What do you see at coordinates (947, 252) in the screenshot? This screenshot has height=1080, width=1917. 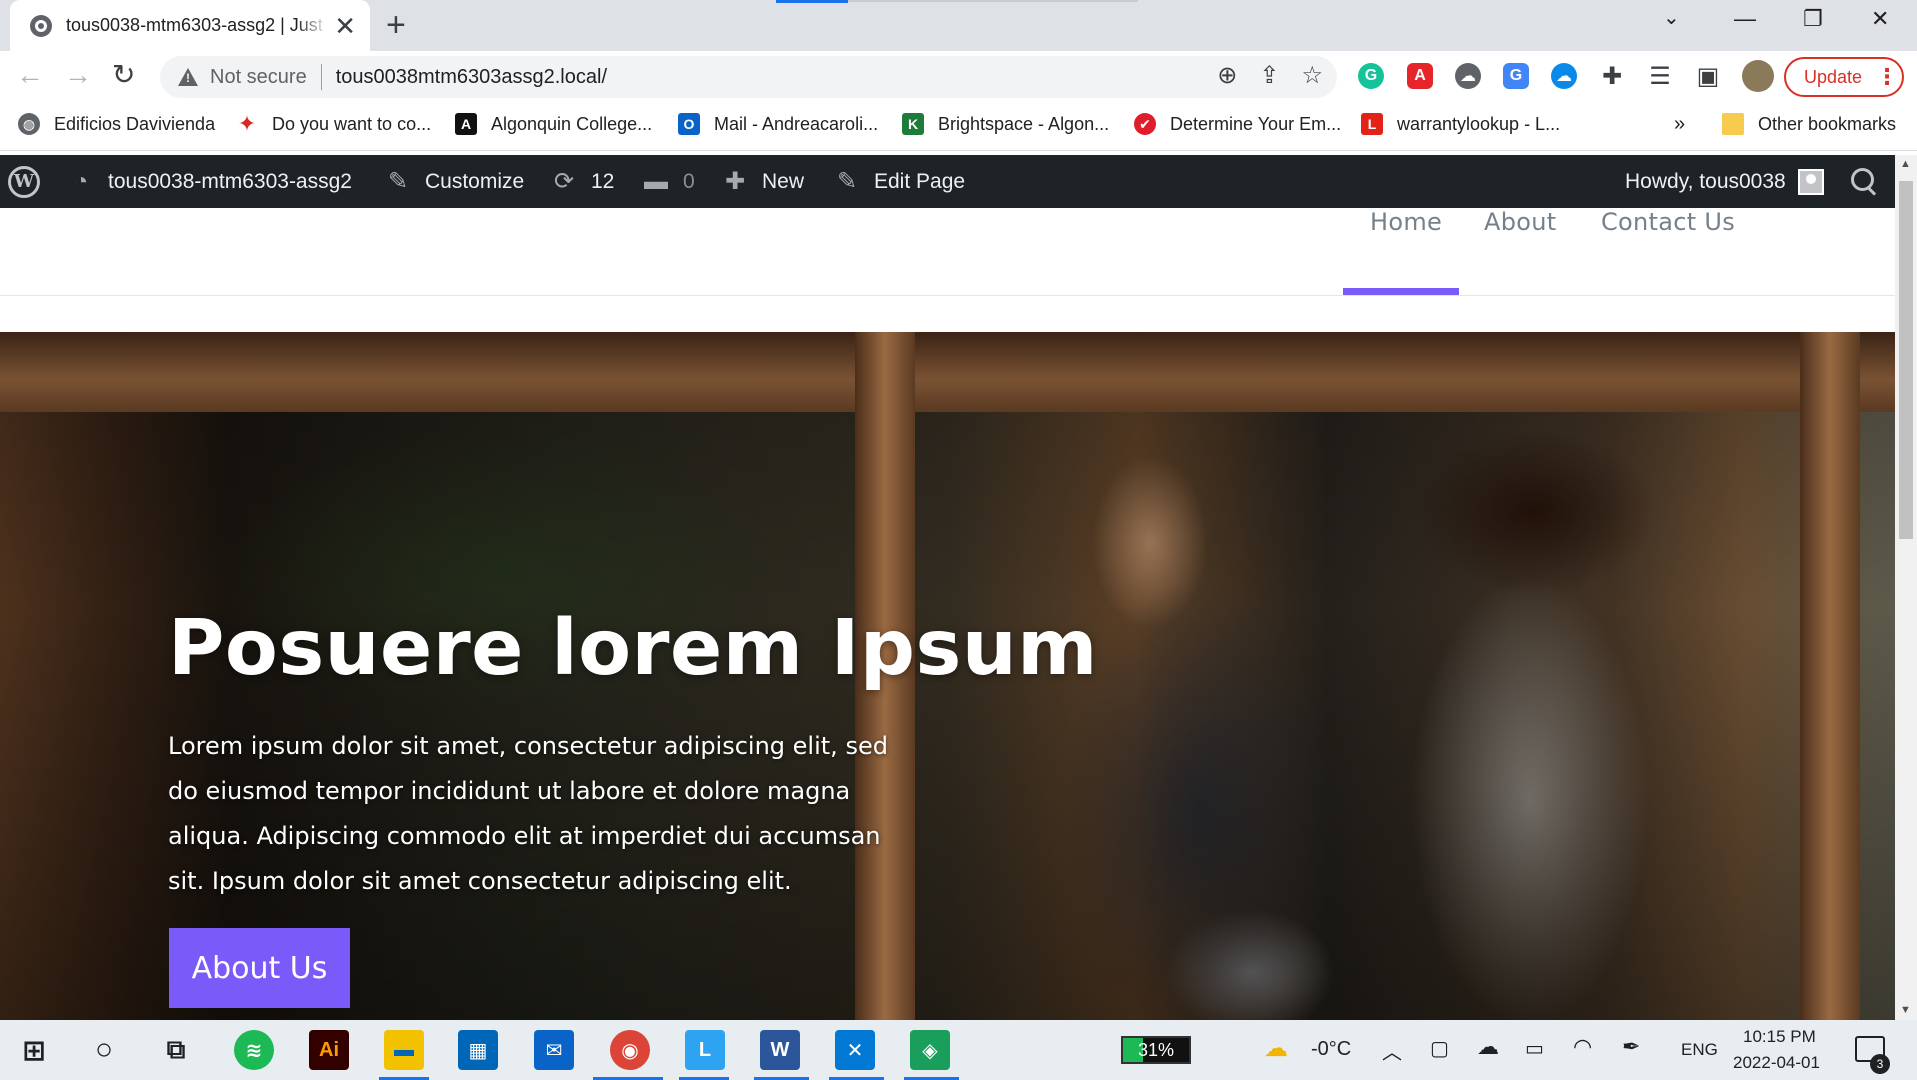 I see `site-header: Home About Contact Us` at bounding box center [947, 252].